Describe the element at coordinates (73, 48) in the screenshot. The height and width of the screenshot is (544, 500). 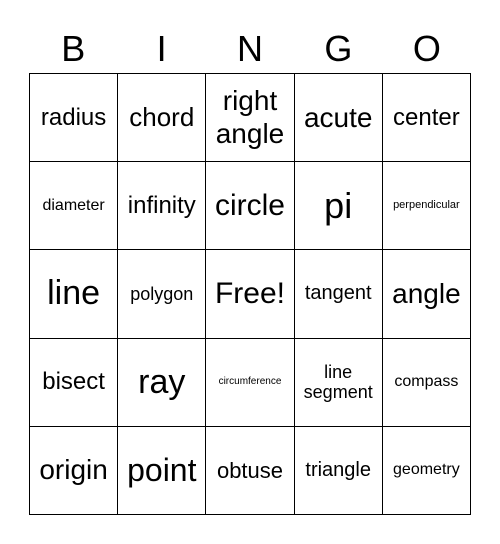
I see `header-letter-b: B` at that location.